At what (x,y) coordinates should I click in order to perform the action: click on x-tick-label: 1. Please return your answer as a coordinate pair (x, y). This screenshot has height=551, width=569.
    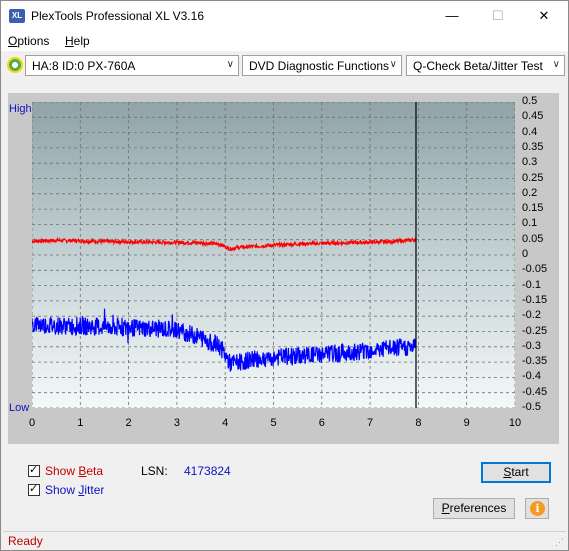
    Looking at the image, I should click on (80, 423).